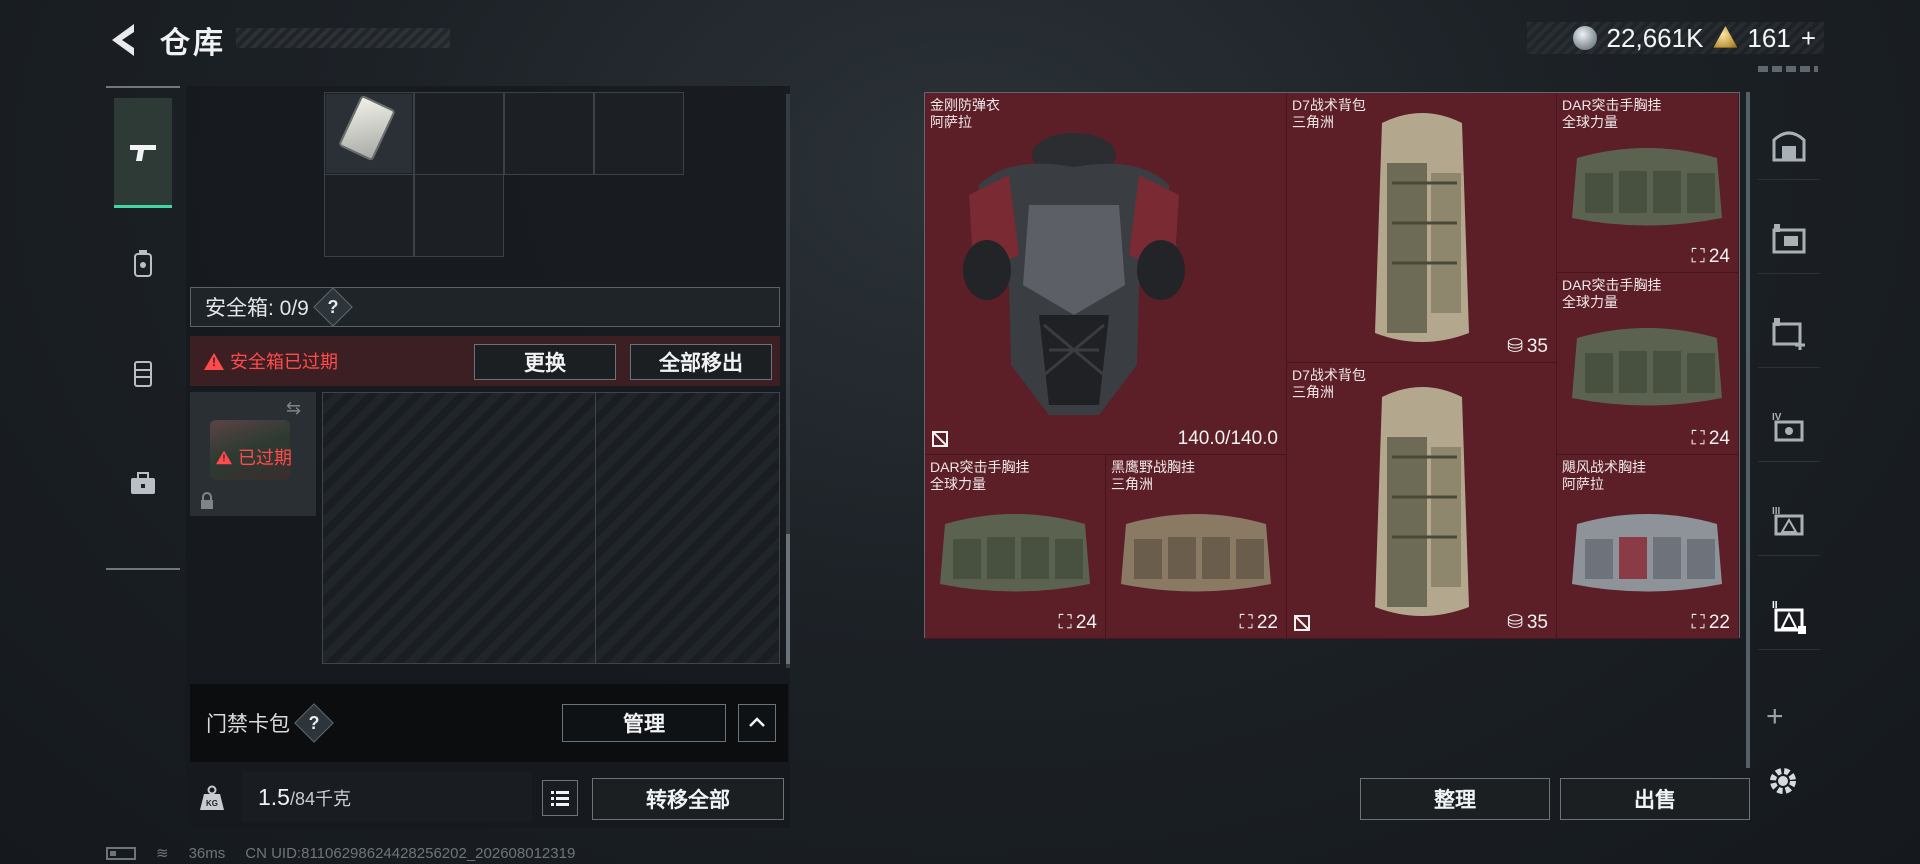  Describe the element at coordinates (207, 853) in the screenshot. I see `ping-value: 36ms` at that location.